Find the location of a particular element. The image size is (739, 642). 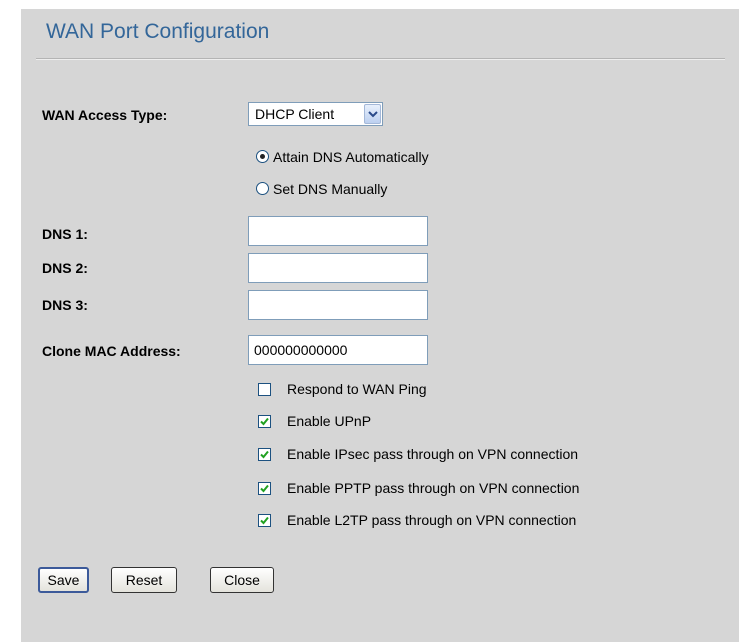

clone-mac-input is located at coordinates (338, 350).